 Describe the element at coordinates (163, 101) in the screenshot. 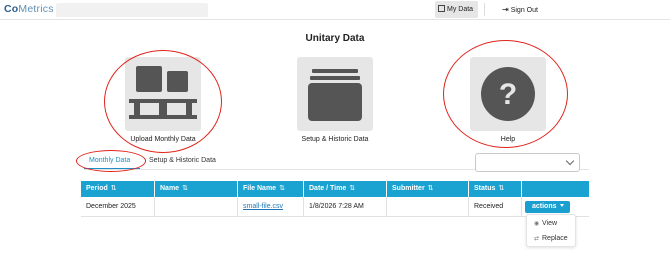

I see `highlight-ring-upload` at that location.